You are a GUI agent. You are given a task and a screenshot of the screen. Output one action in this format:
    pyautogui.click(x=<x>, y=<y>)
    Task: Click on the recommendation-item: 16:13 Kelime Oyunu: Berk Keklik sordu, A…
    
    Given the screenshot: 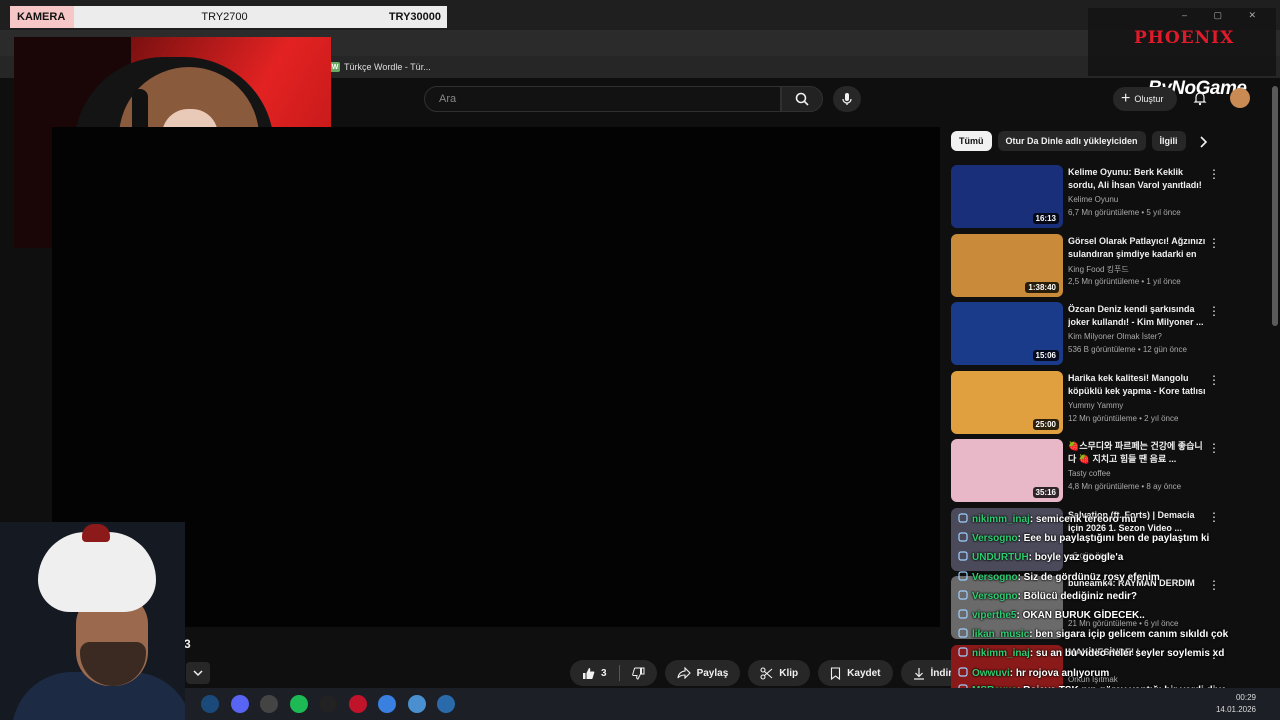 What is the action you would take?
    pyautogui.click(x=1091, y=199)
    